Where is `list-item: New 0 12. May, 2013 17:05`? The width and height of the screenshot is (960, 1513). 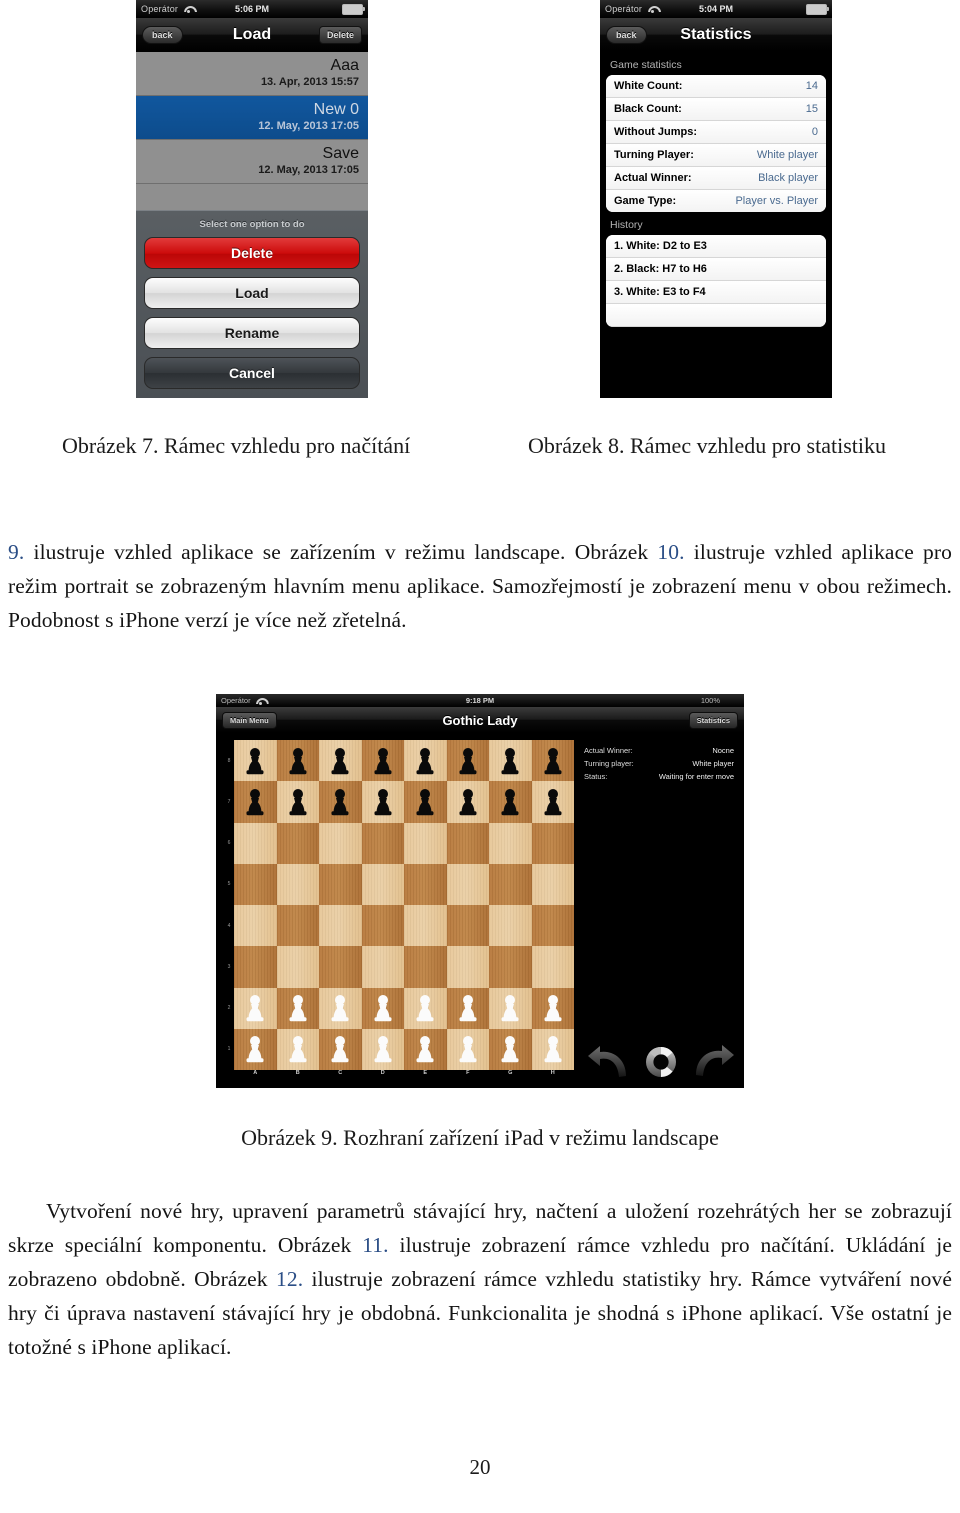
list-item: New 0 12. May, 2013 17:05 is located at coordinates (252, 118).